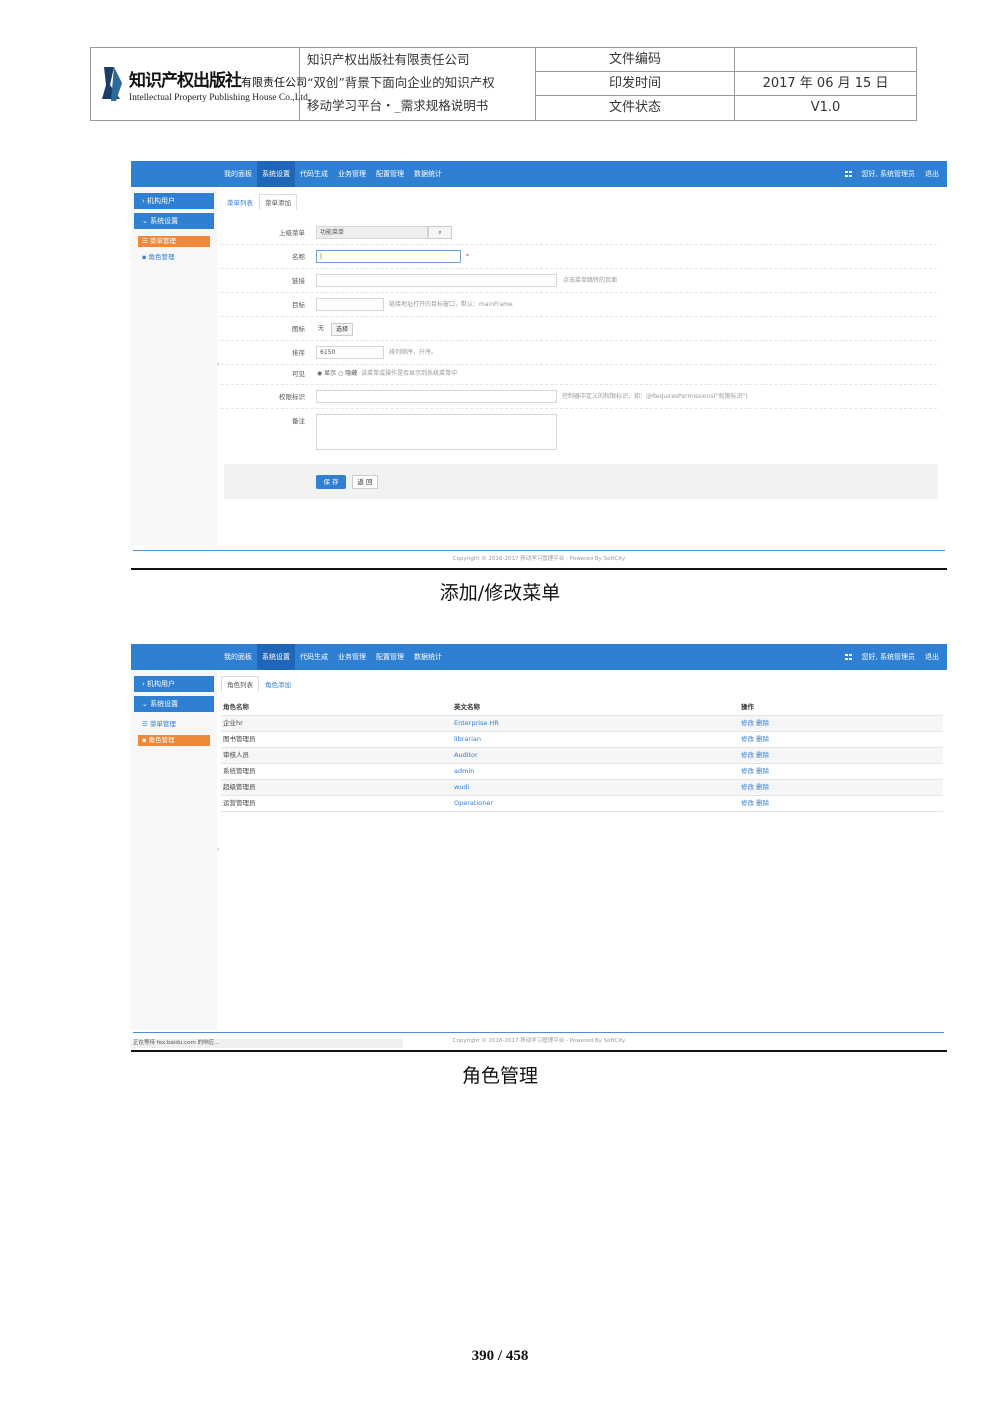 The width and height of the screenshot is (1000, 1414). What do you see at coordinates (436, 396) in the screenshot?
I see `permission-input` at bounding box center [436, 396].